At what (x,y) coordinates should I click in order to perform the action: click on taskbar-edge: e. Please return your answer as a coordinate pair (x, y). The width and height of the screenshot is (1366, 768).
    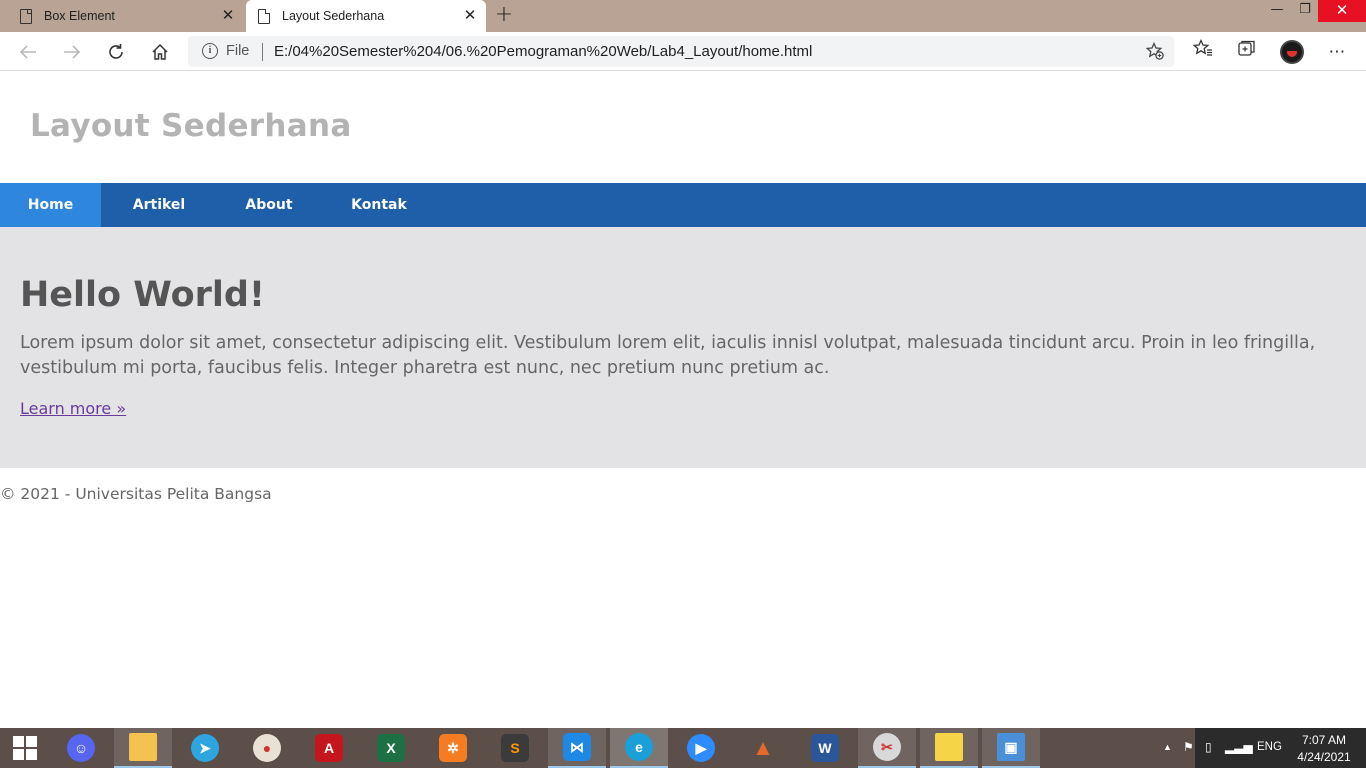
    Looking at the image, I should click on (639, 748).